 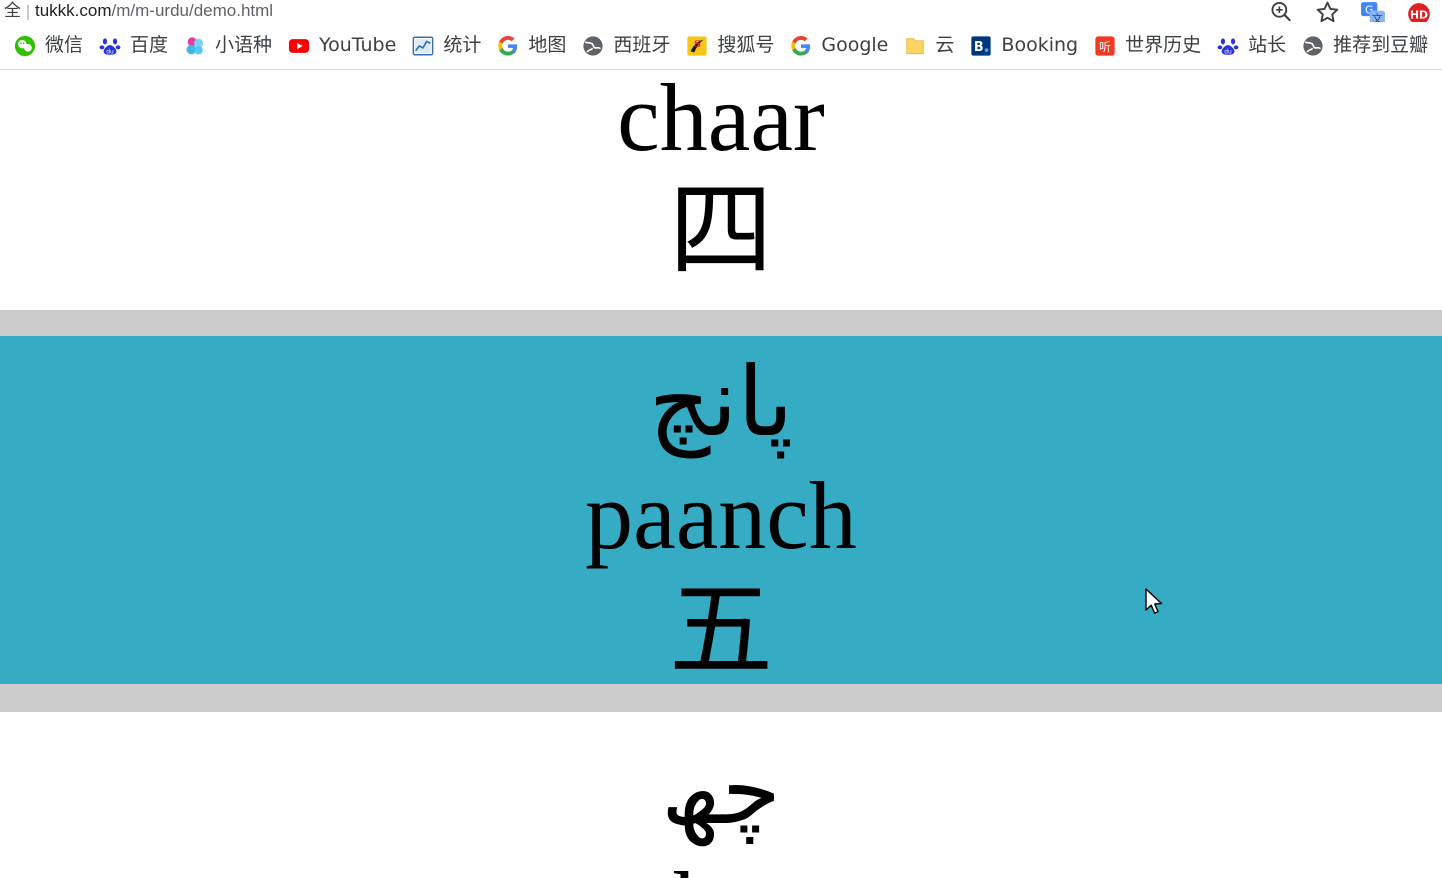 What do you see at coordinates (746, 45) in the screenshot?
I see `bookmark-label: 搜狐号` at bounding box center [746, 45].